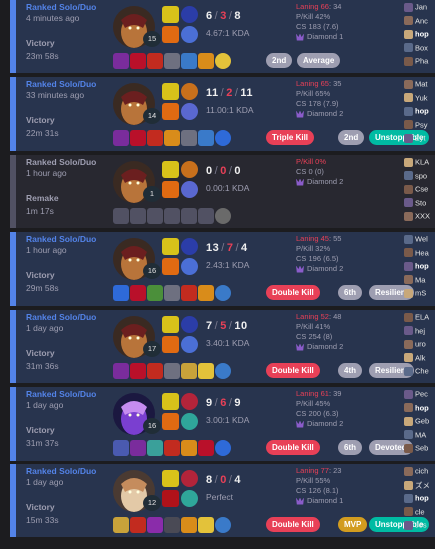 The image size is (435, 549). Describe the element at coordinates (419, 162) in the screenshot. I see `player-entry: KLA` at that location.